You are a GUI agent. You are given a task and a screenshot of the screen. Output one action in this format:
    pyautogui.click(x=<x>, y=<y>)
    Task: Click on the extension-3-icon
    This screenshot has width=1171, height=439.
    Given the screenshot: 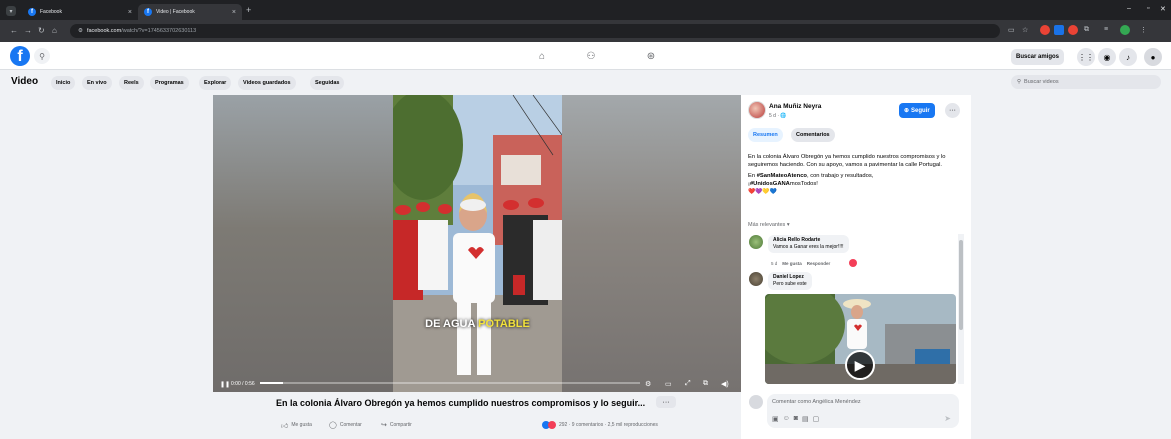 What is the action you would take?
    pyautogui.click(x=1073, y=30)
    